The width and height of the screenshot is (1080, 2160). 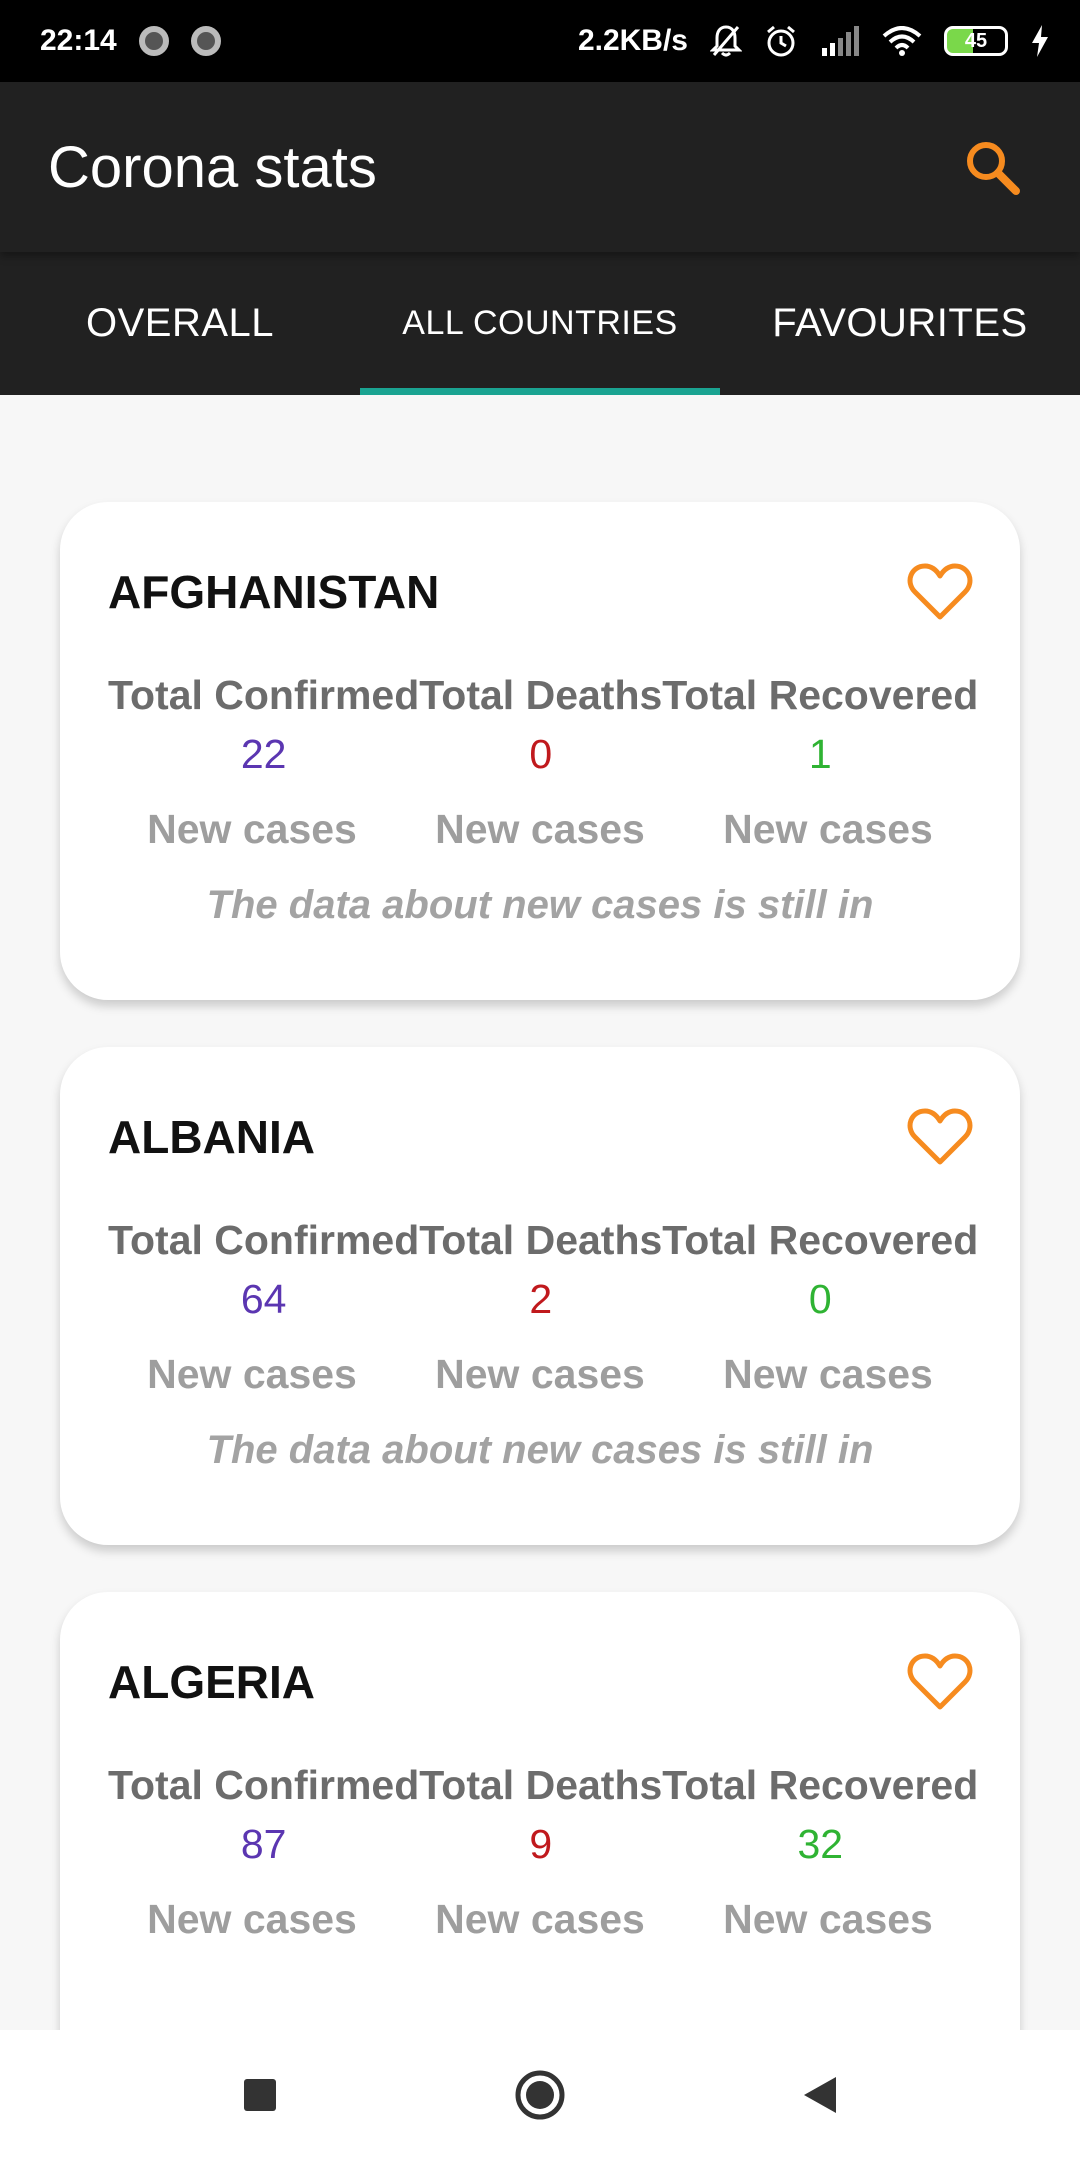 What do you see at coordinates (820, 1815) in the screenshot?
I see `stat-recovered: Total Recovered 32` at bounding box center [820, 1815].